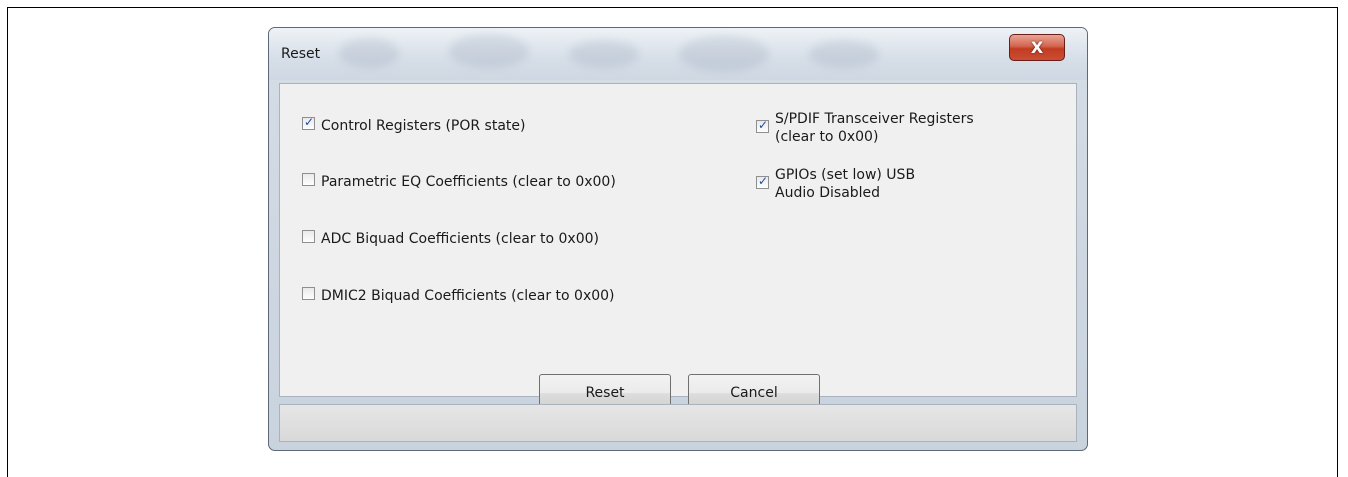 The image size is (1348, 477). I want to click on gpios-checkbox, so click(762, 181).